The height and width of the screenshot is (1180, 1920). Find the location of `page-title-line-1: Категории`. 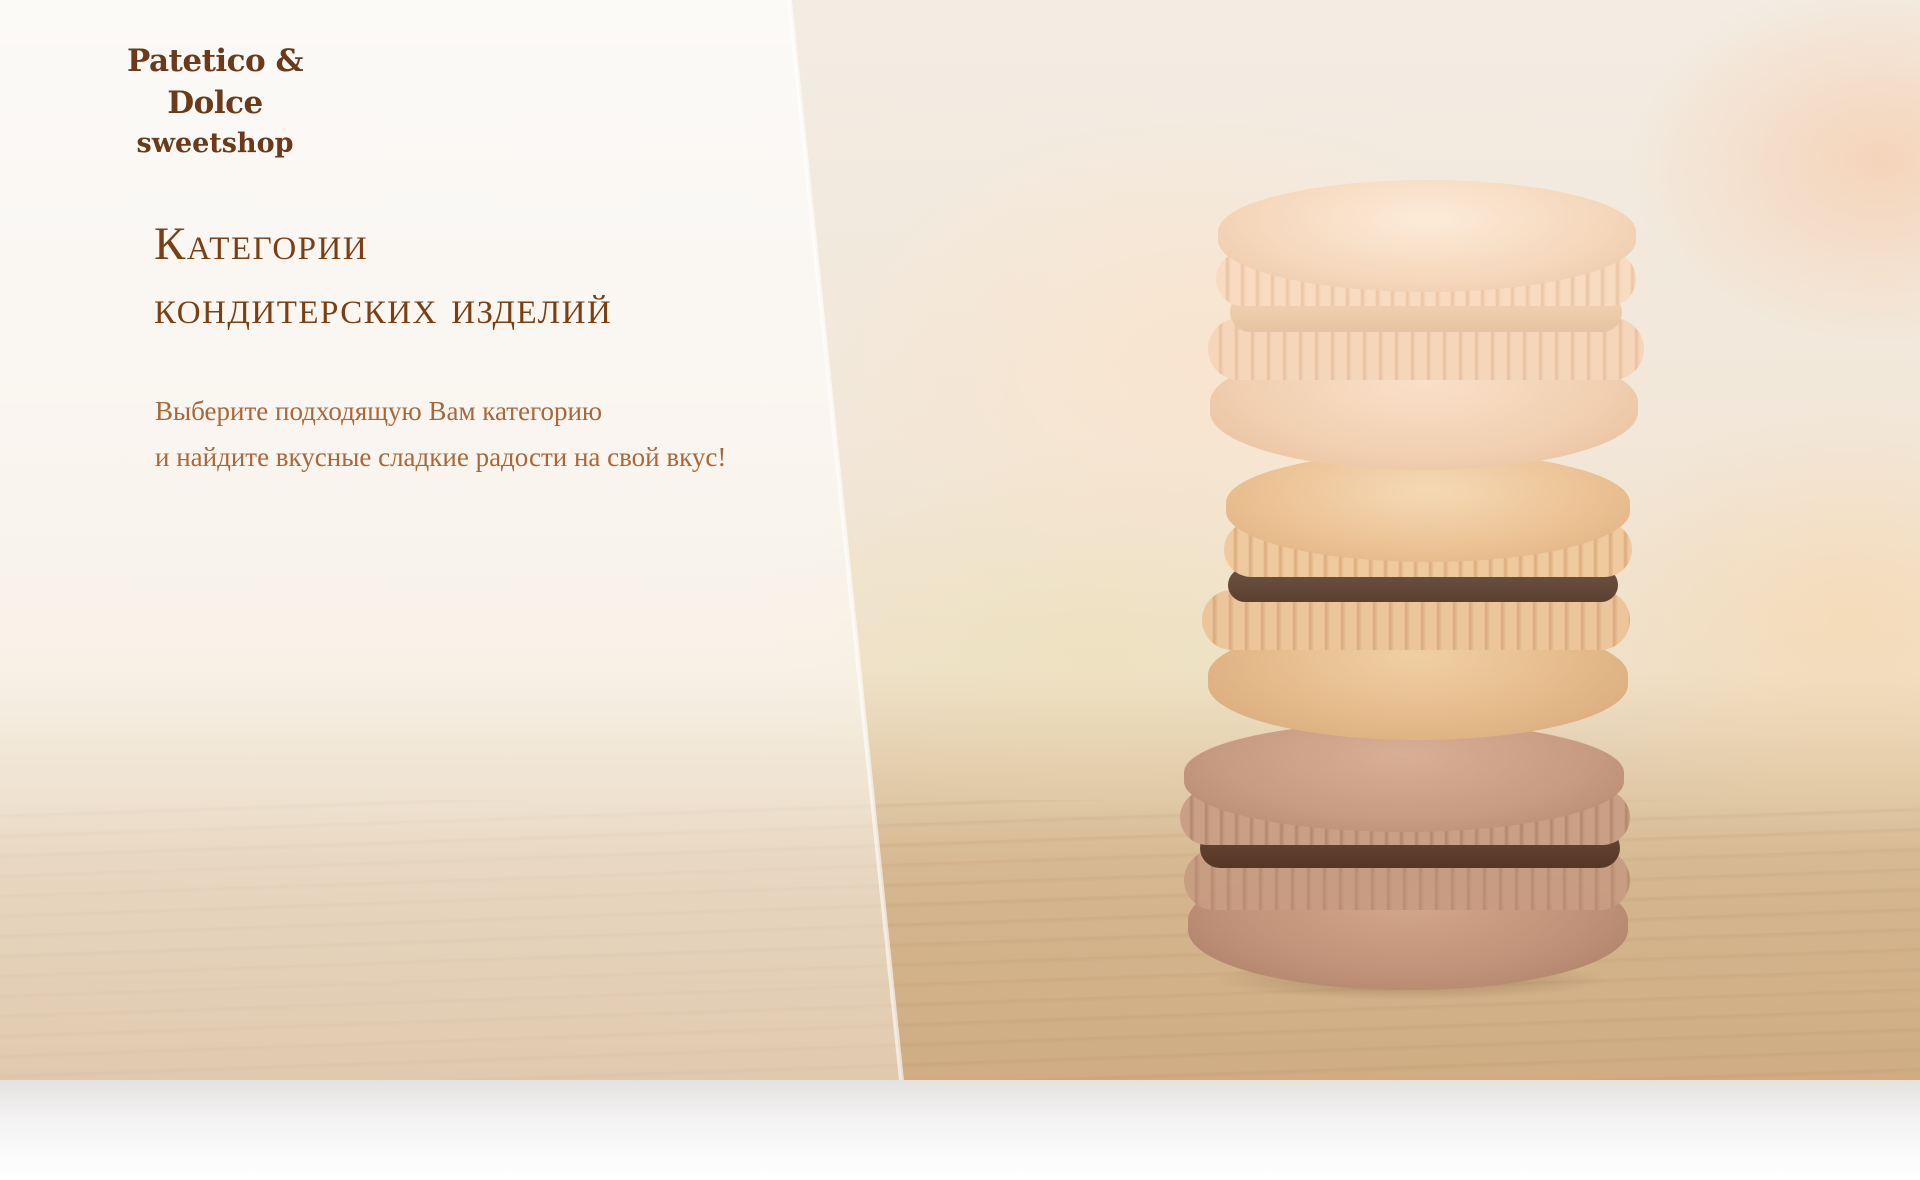

page-title-line-1: Категории is located at coordinates (261, 244).